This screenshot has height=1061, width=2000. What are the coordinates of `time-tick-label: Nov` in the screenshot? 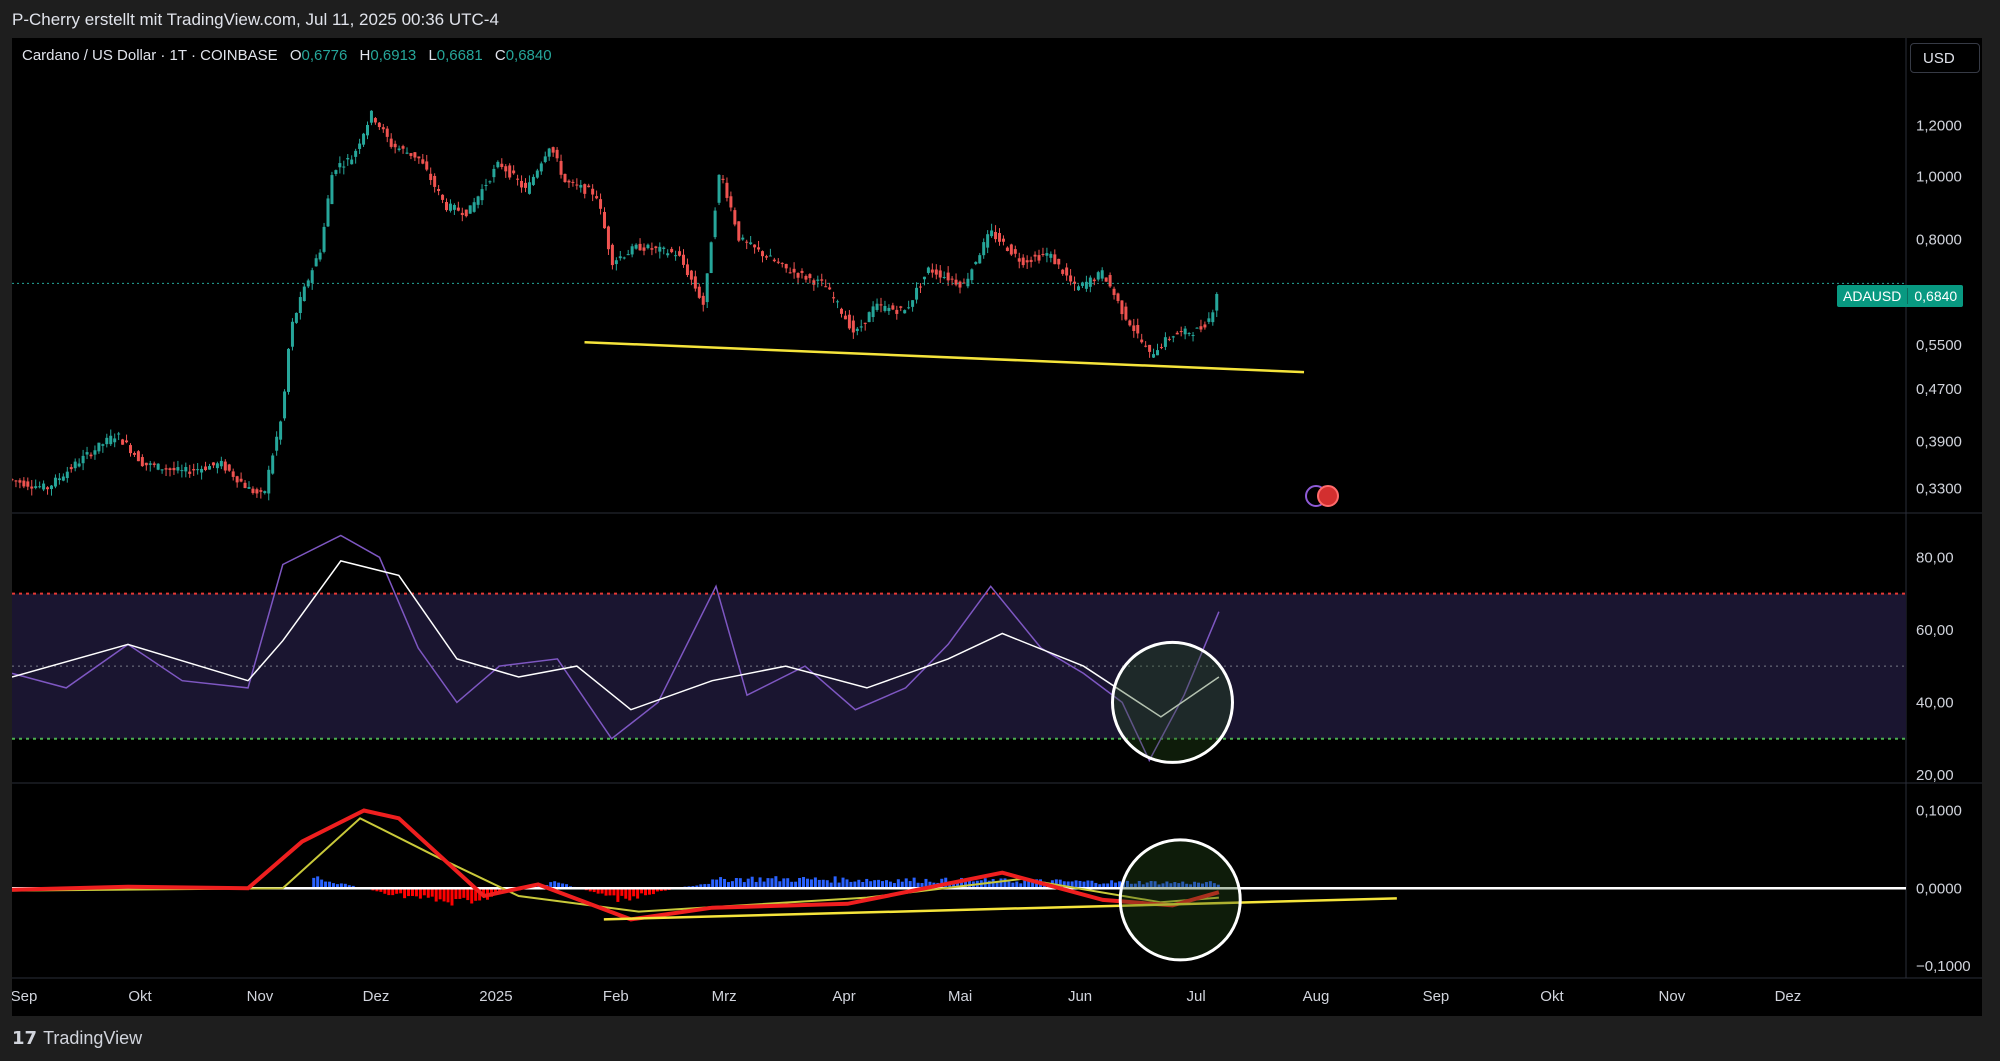 It's located at (1672, 996).